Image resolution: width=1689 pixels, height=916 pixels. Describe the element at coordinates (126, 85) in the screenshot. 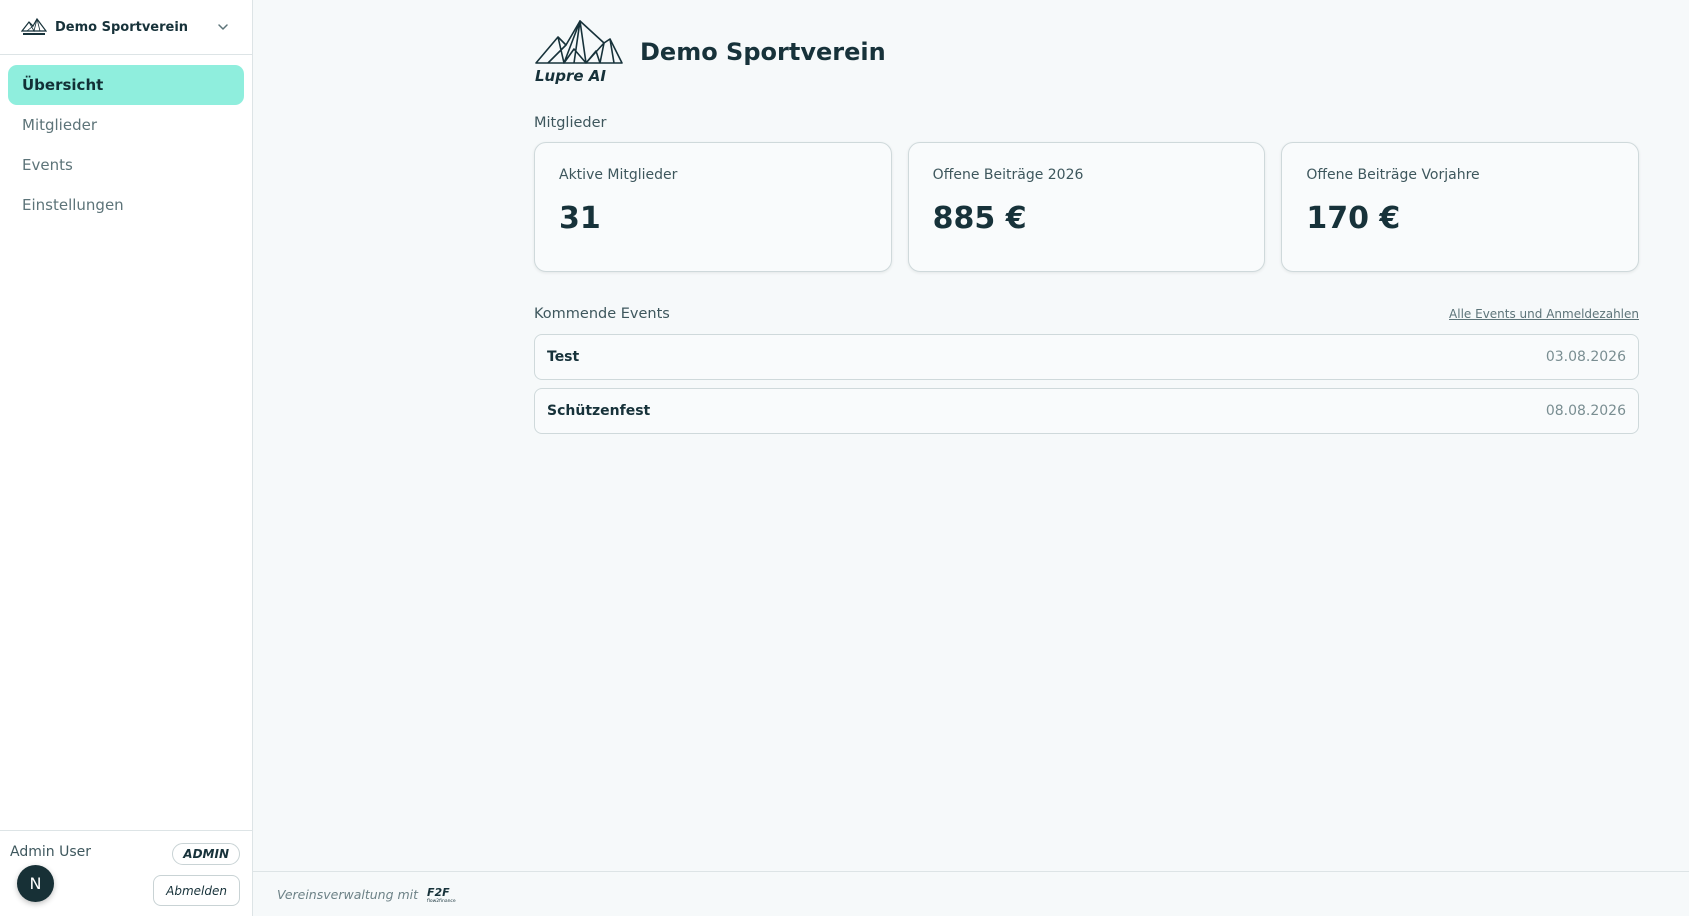

I see `sidebar-item-overview: Übersicht` at that location.